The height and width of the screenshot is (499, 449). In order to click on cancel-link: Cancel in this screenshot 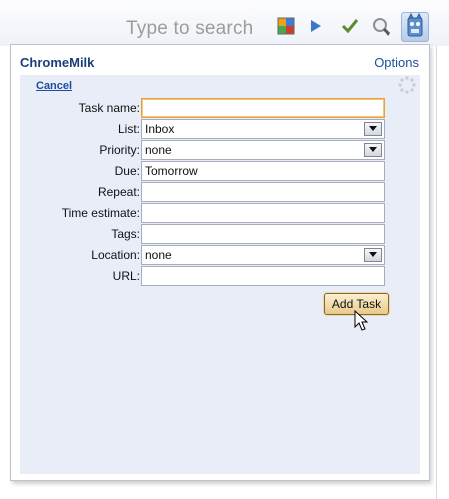, I will do `click(54, 86)`.